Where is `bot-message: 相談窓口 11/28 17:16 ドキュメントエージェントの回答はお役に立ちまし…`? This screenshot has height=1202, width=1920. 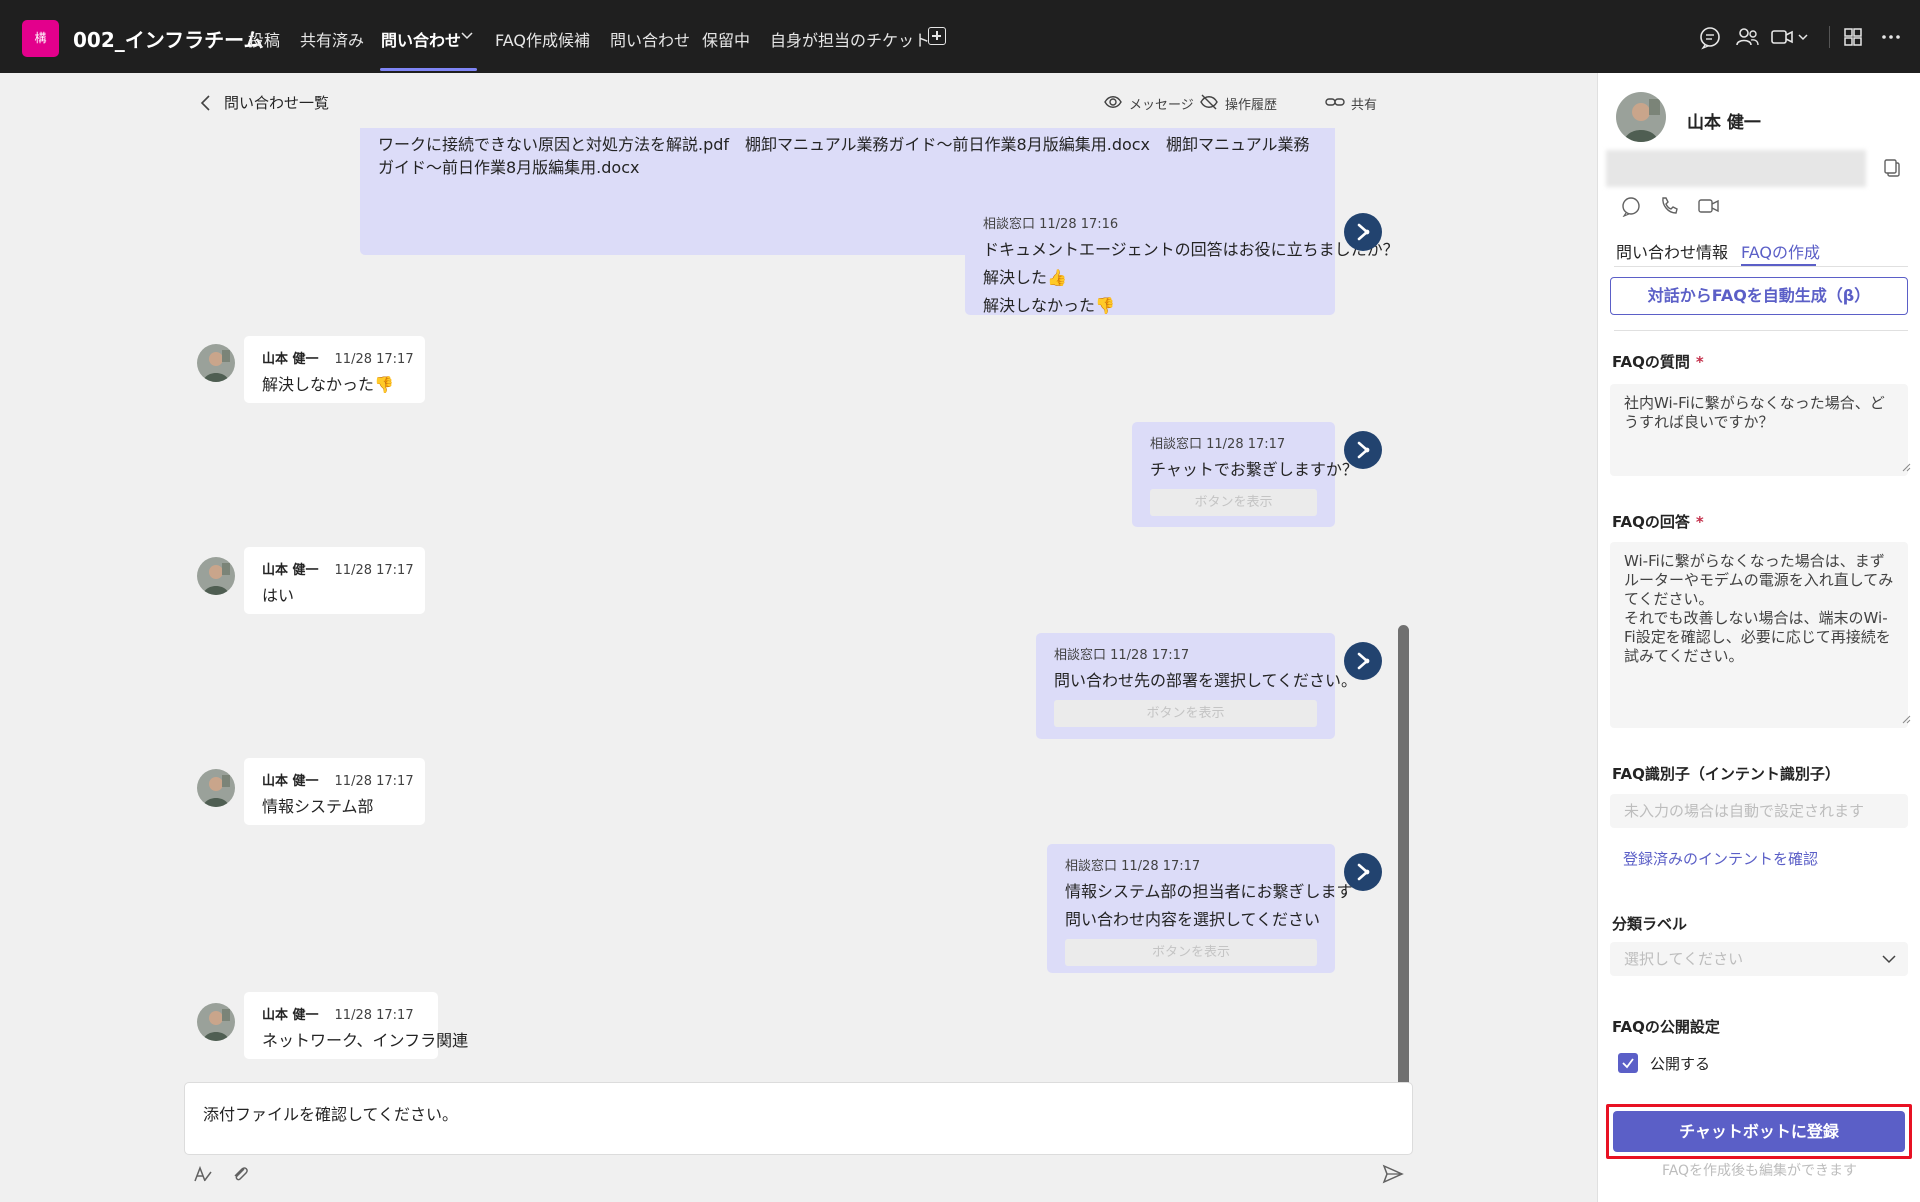
bot-message: 相談窓口 11/28 17:16 ドキュメントエージェントの回答はお役に立ちまし… is located at coordinates (1182, 259).